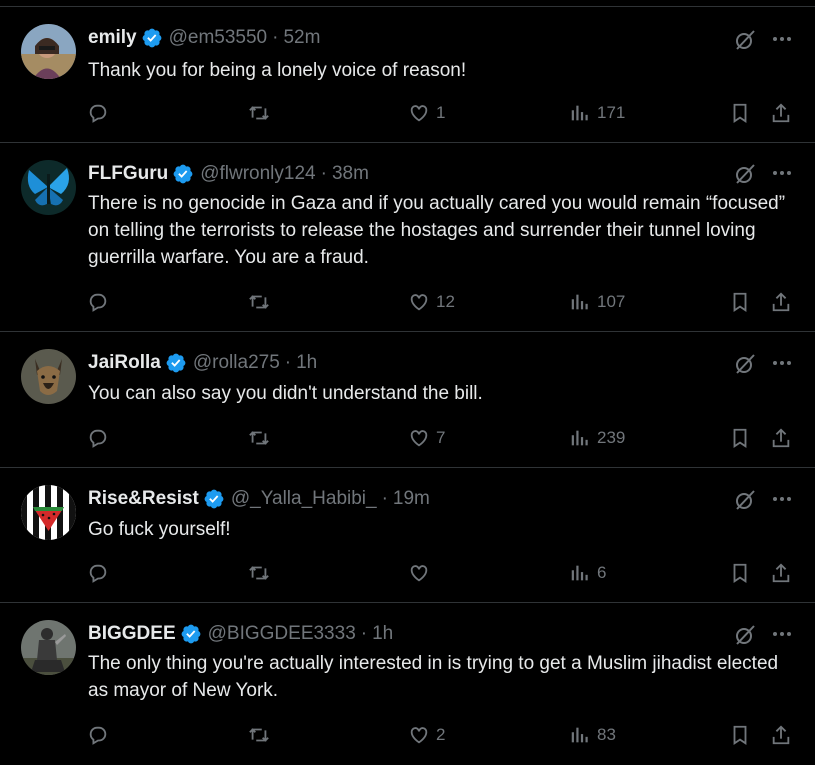  Describe the element at coordinates (431, 302) in the screenshot. I see `like-button: 12` at that location.